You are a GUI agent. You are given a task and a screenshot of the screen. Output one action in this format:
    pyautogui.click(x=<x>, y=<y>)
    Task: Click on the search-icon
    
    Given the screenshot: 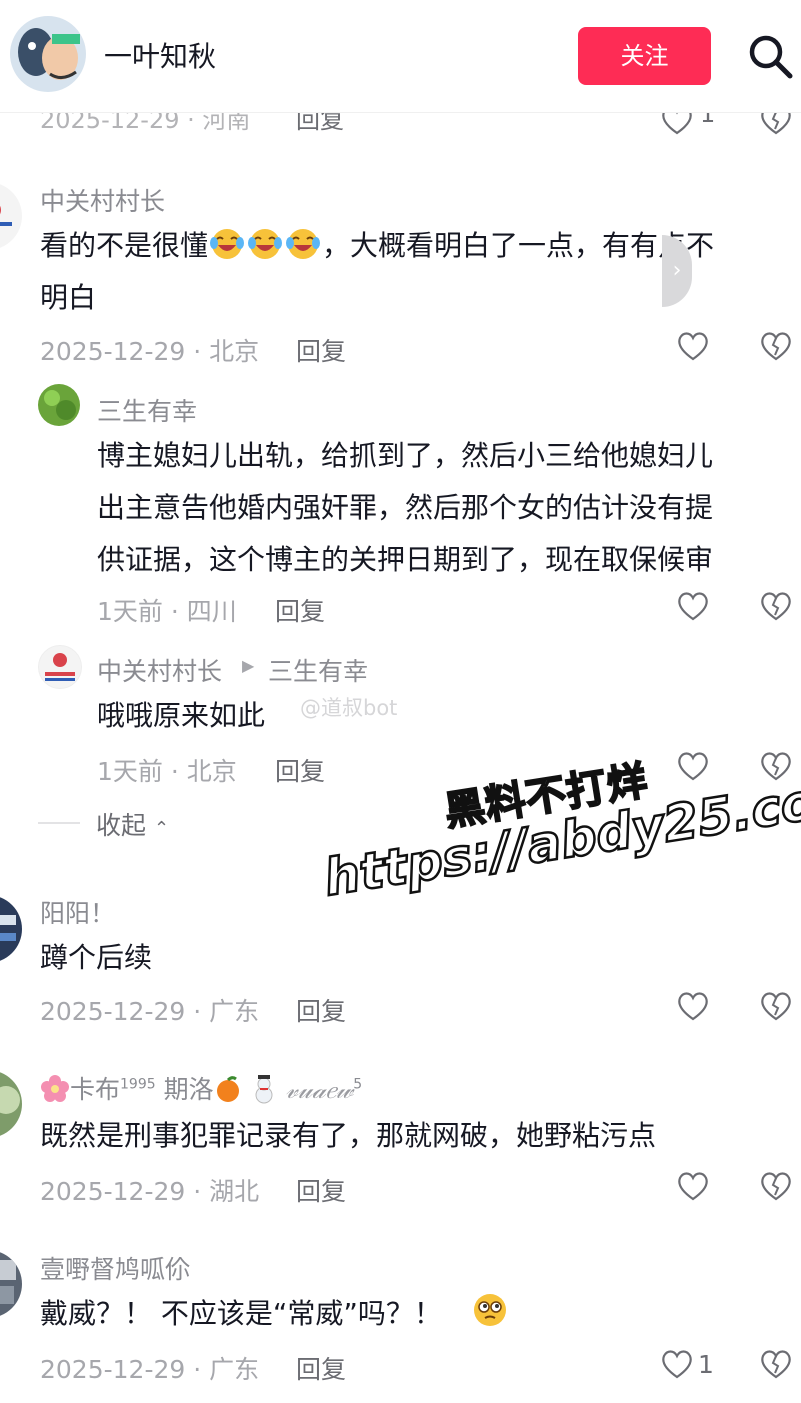 What is the action you would take?
    pyautogui.click(x=770, y=56)
    